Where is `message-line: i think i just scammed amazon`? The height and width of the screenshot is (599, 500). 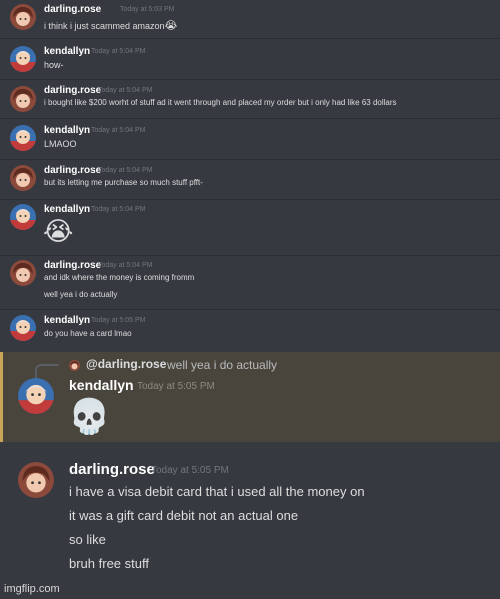
message-line: i think i just scammed amazon is located at coordinates (104, 26).